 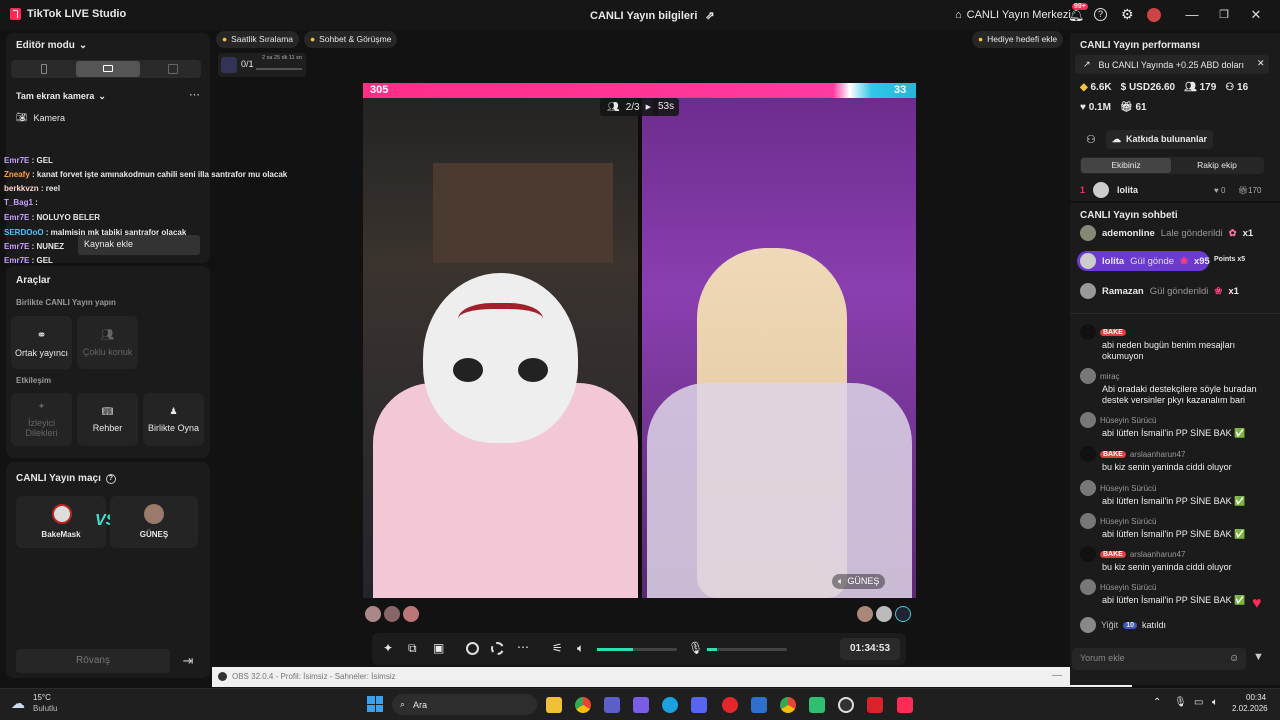 I want to click on info-icon: ?, so click(x=110, y=478).